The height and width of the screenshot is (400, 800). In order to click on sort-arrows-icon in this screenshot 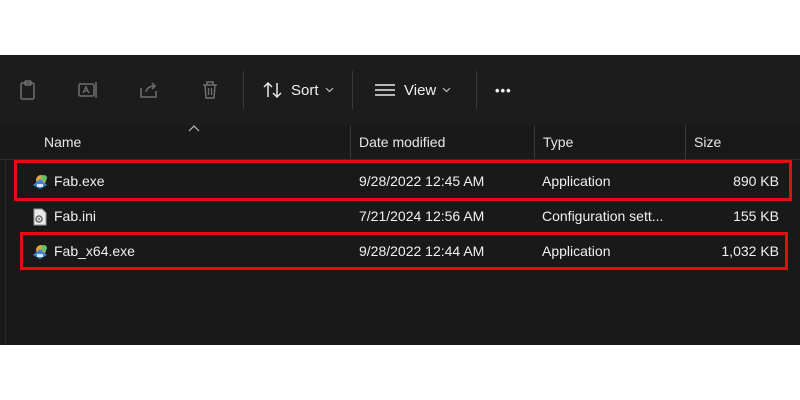, I will do `click(272, 90)`.